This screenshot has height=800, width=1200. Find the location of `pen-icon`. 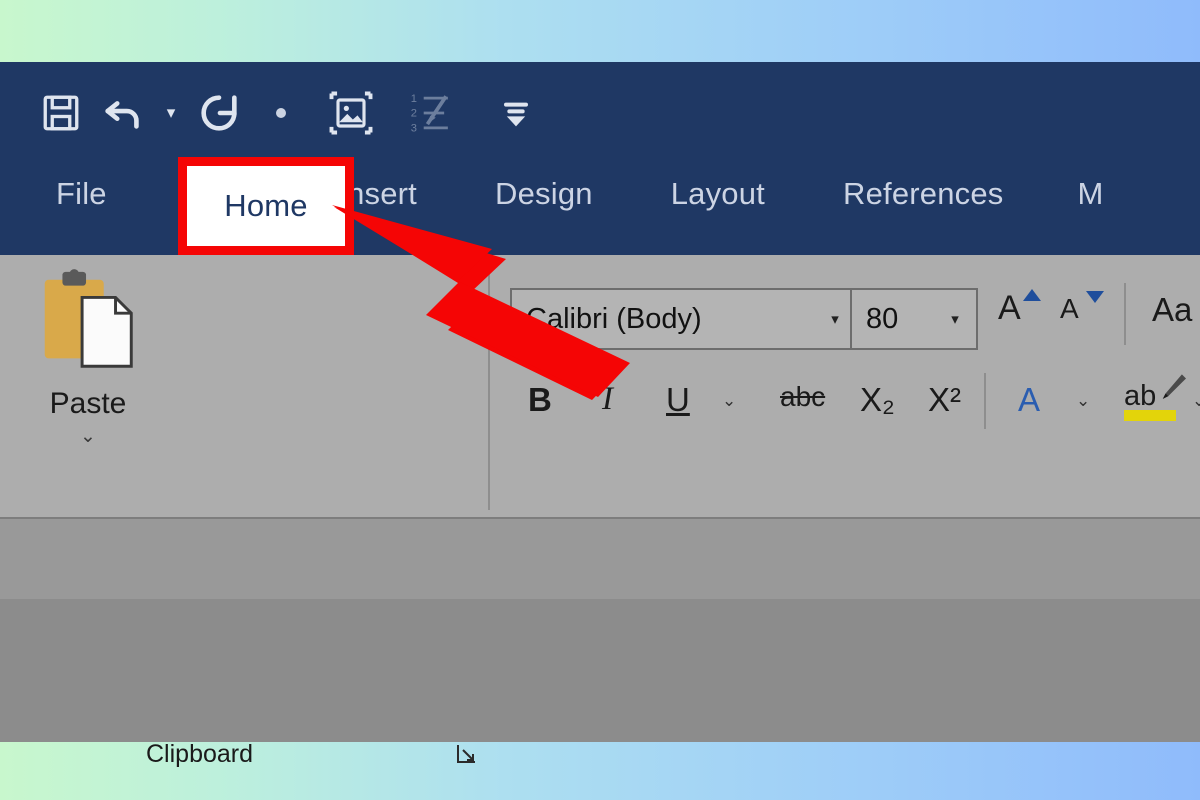

pen-icon is located at coordinates (1174, 386).